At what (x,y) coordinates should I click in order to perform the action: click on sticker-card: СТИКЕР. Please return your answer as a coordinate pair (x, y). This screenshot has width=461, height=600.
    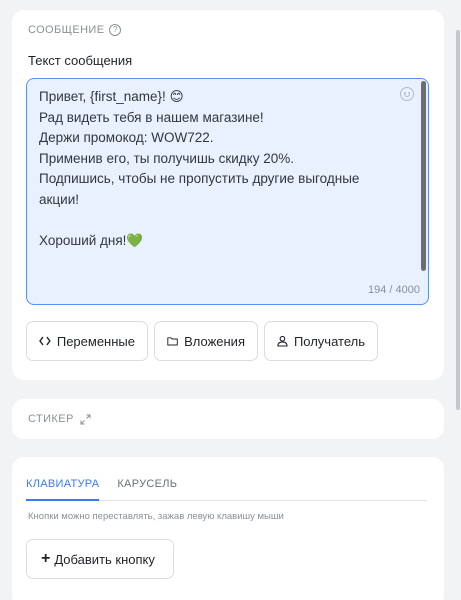
    Looking at the image, I should click on (228, 419).